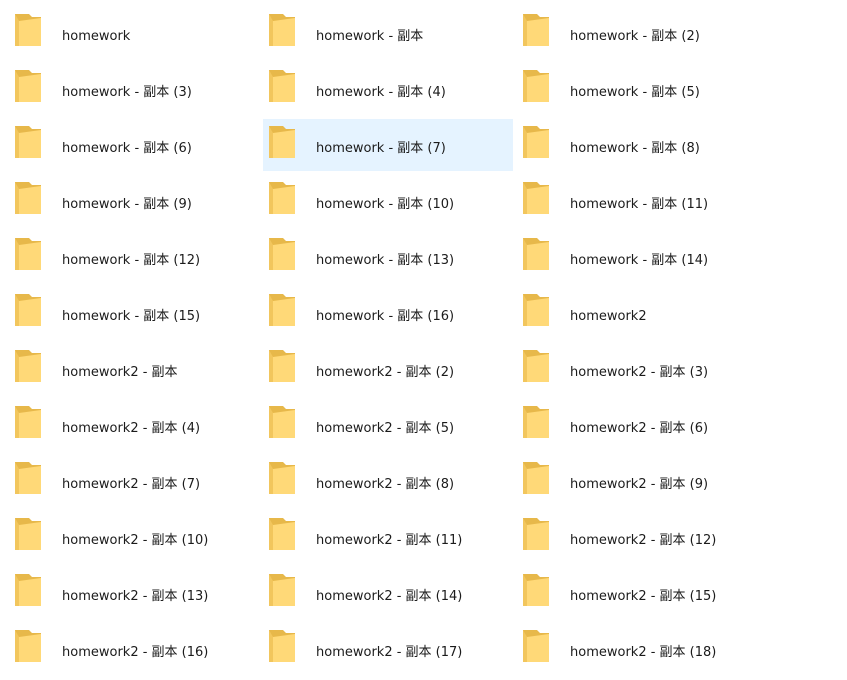  I want to click on folder-item: homework, so click(134, 33).